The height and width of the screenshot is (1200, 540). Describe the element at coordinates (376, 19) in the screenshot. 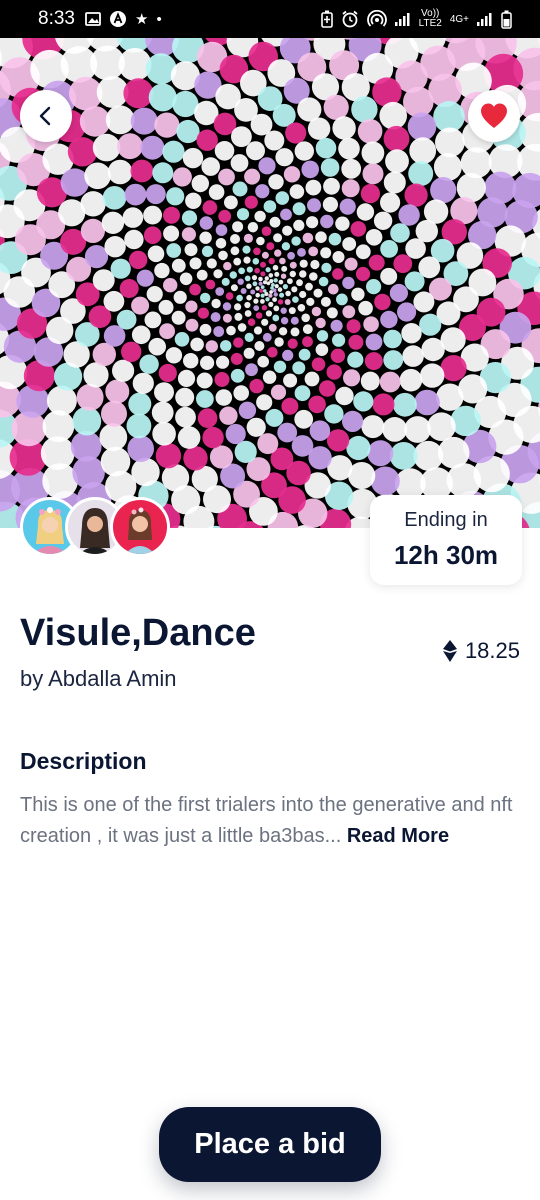

I see `hotspot-icon` at that location.